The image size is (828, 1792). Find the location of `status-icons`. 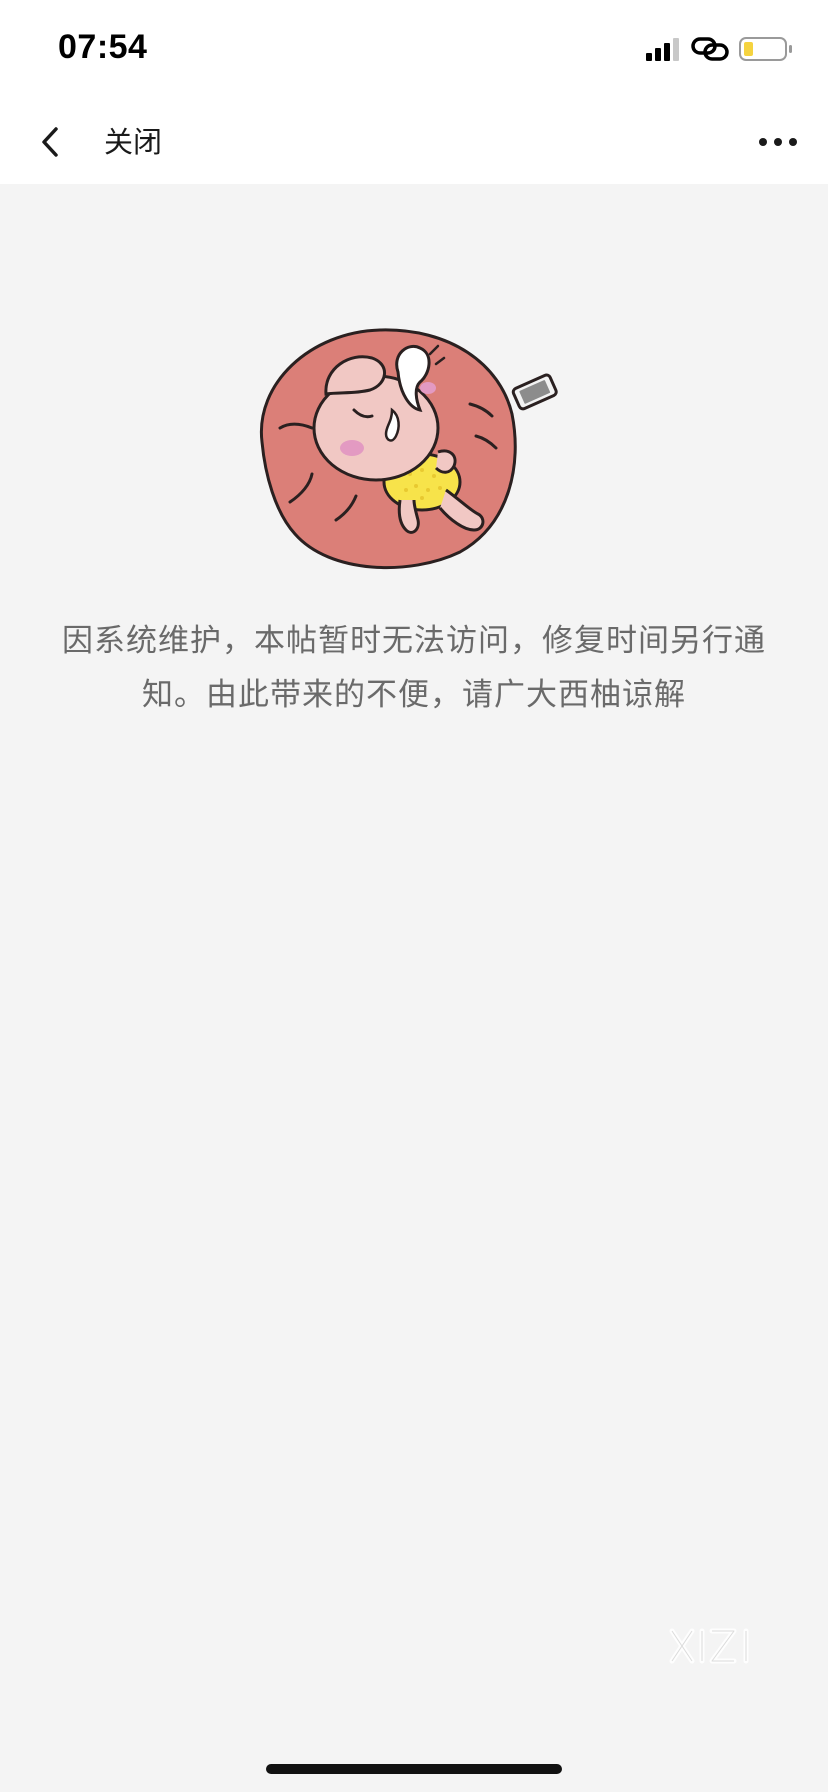

status-icons is located at coordinates (719, 49).